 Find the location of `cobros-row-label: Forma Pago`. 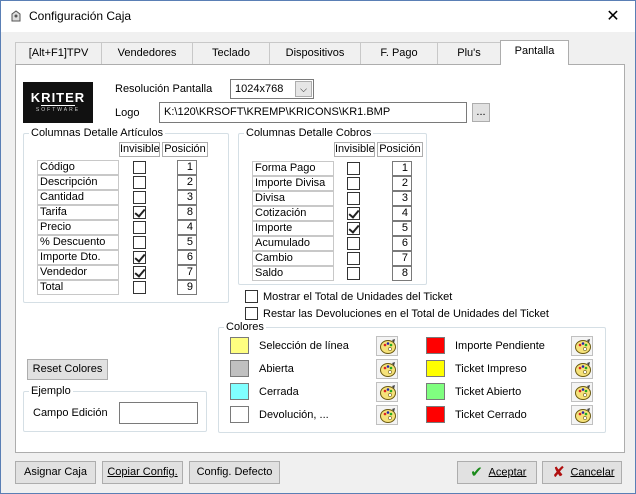

cobros-row-label: Forma Pago is located at coordinates (293, 168).